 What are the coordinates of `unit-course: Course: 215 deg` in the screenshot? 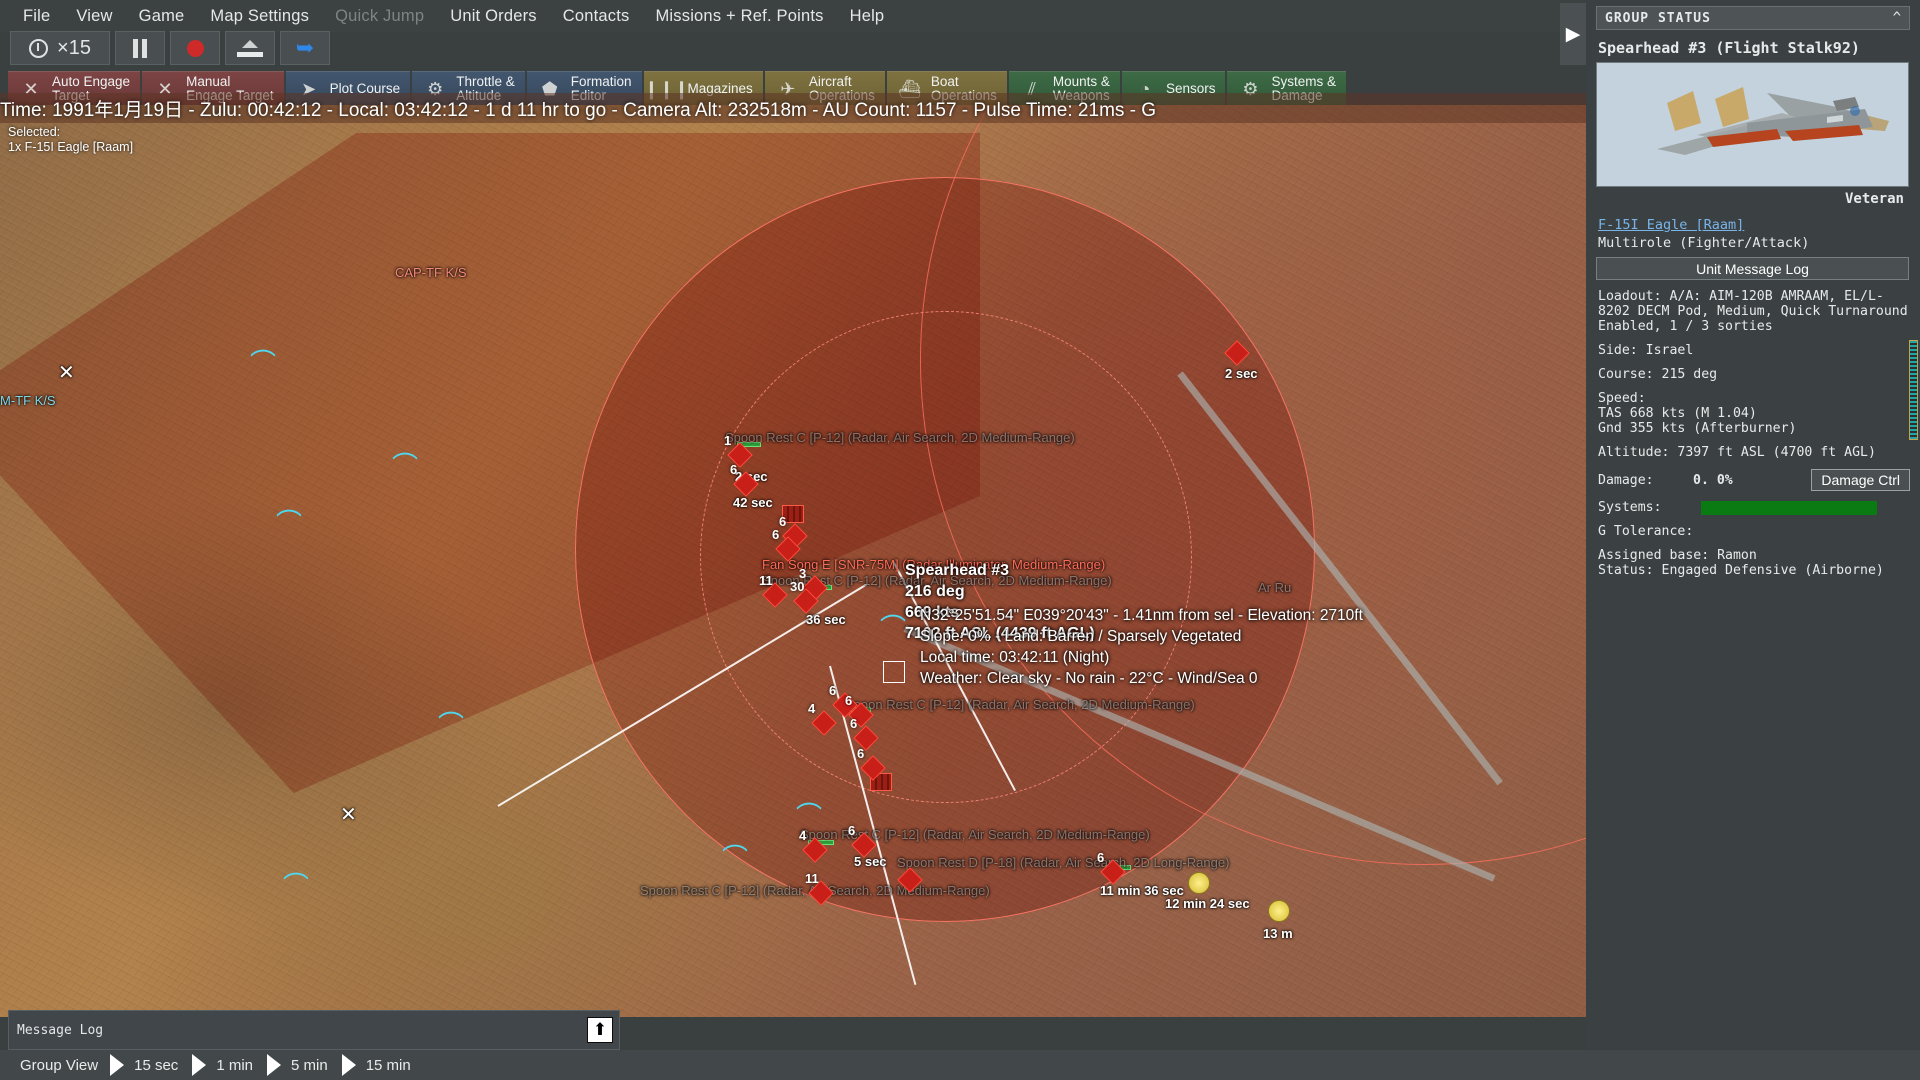 It's located at (1658, 374).